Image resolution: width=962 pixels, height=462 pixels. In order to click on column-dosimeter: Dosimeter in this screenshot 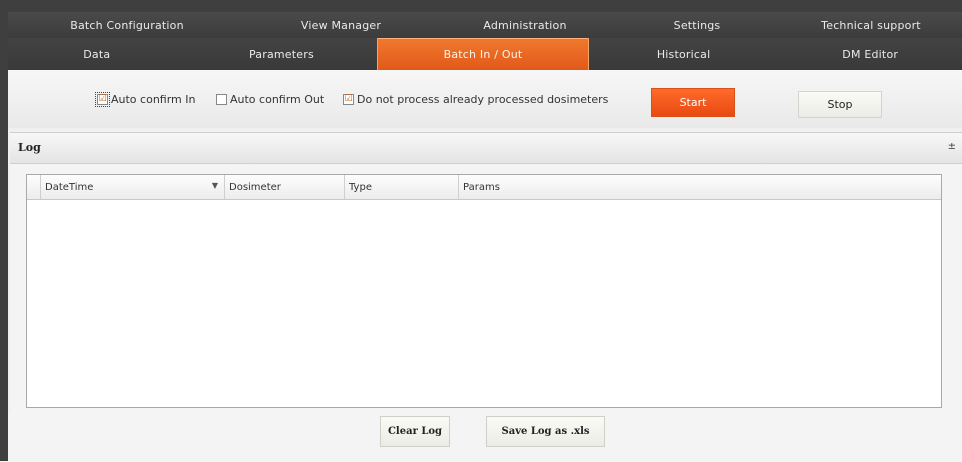, I will do `click(285, 187)`.